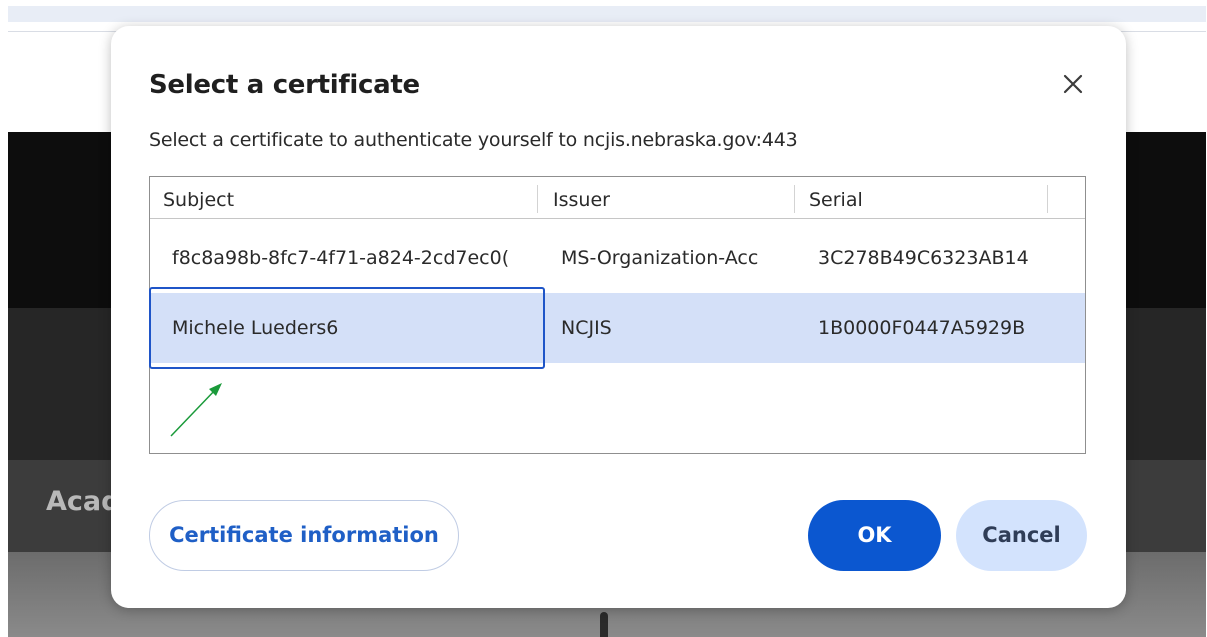 This screenshot has height=637, width=1207. What do you see at coordinates (255, 328) in the screenshot?
I see `cell-subject: Michele Lueders6` at bounding box center [255, 328].